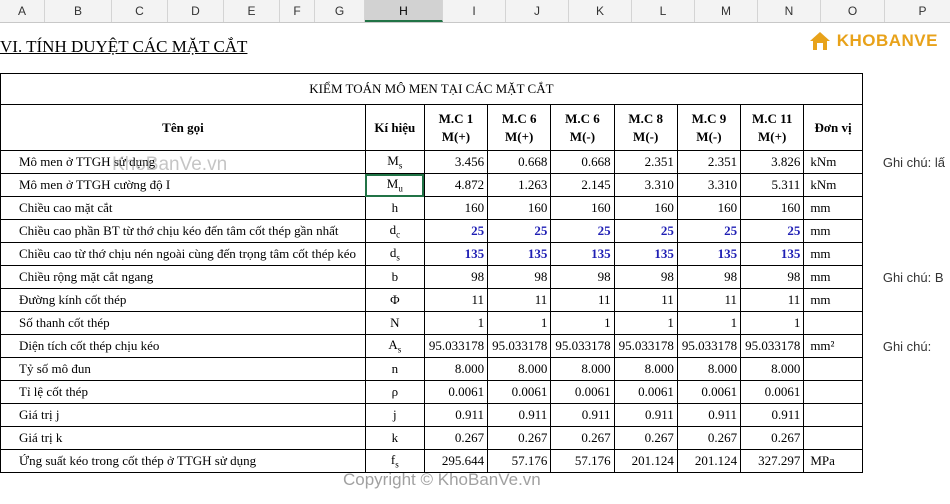  What do you see at coordinates (645, 127) in the screenshot?
I see `header-section: M.C 8 M(-)` at bounding box center [645, 127].